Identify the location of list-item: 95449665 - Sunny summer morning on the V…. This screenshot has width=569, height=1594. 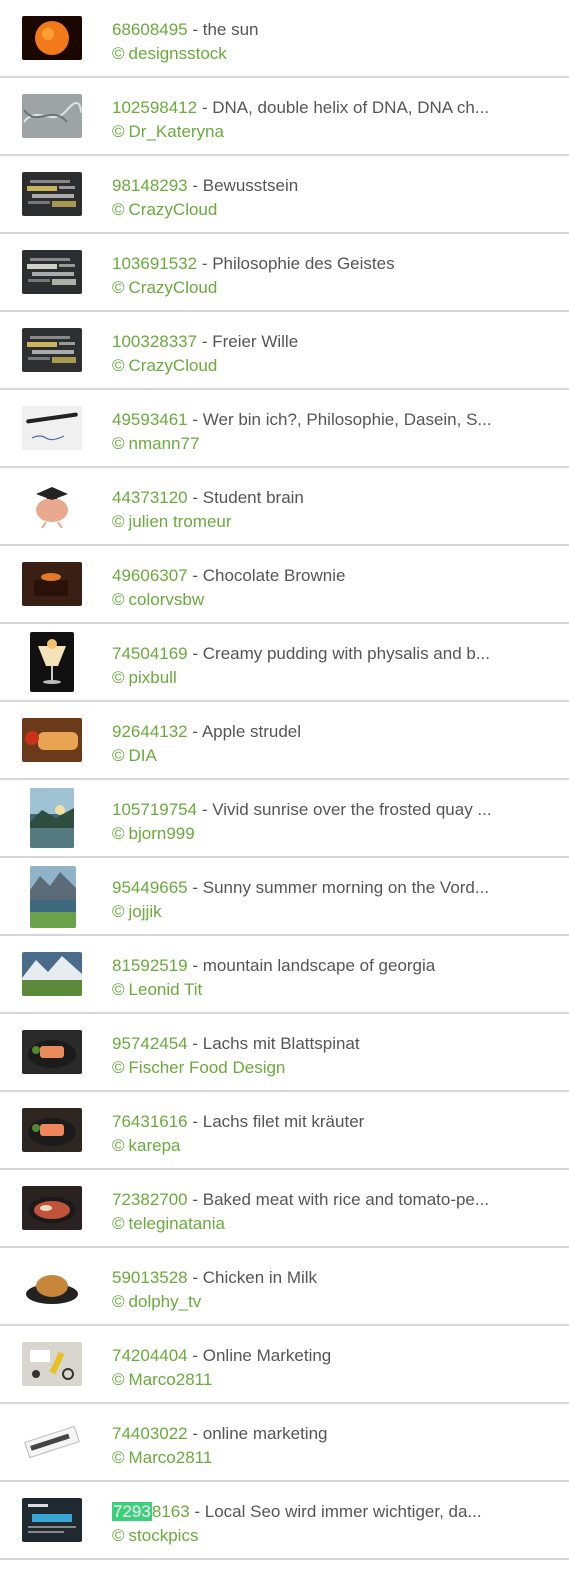
(284, 897).